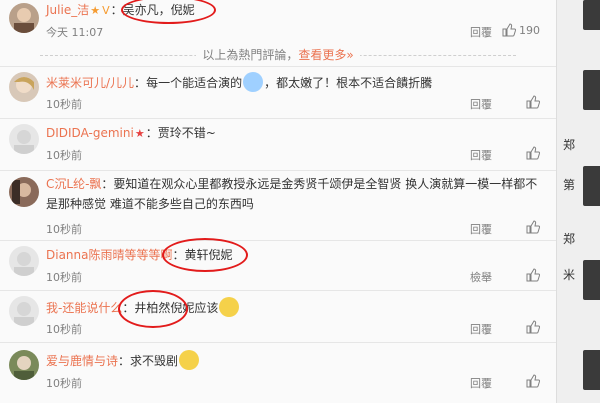 The width and height of the screenshot is (600, 403). I want to click on like-button: 190, so click(521, 30).